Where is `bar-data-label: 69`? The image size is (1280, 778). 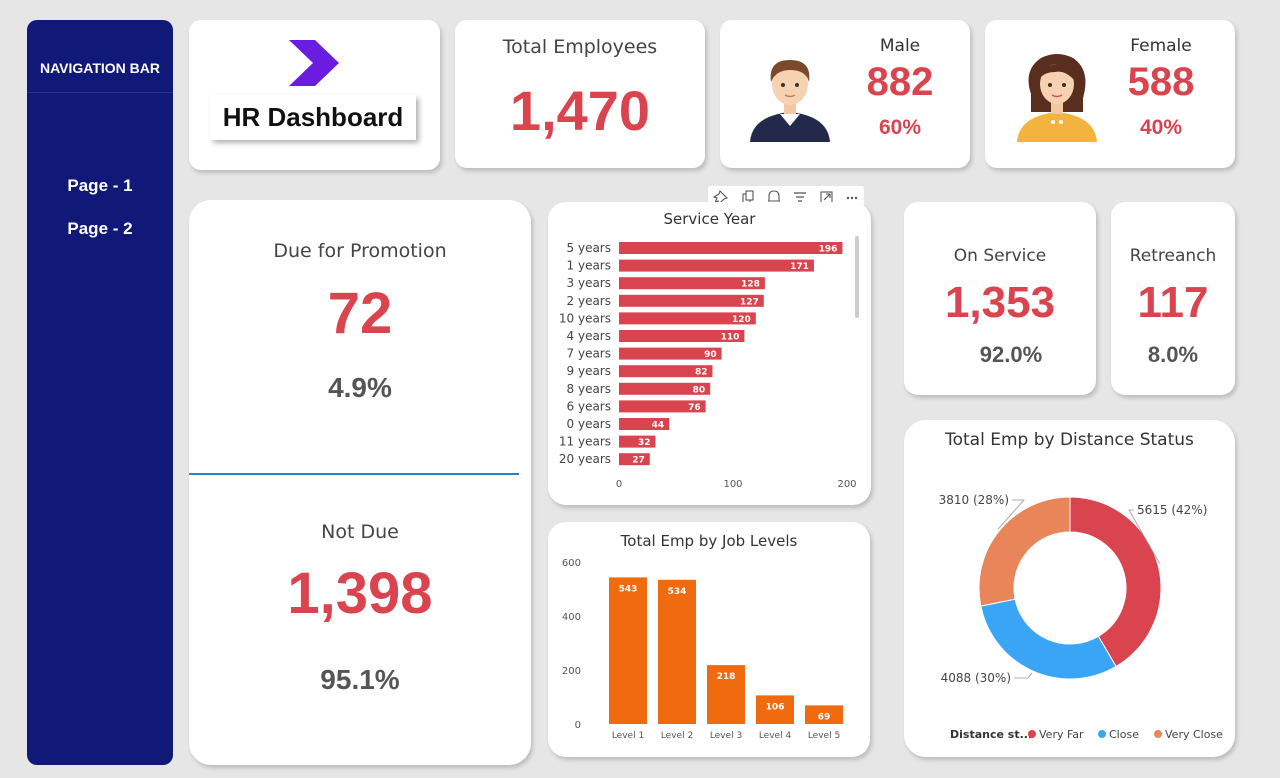 bar-data-label: 69 is located at coordinates (824, 717).